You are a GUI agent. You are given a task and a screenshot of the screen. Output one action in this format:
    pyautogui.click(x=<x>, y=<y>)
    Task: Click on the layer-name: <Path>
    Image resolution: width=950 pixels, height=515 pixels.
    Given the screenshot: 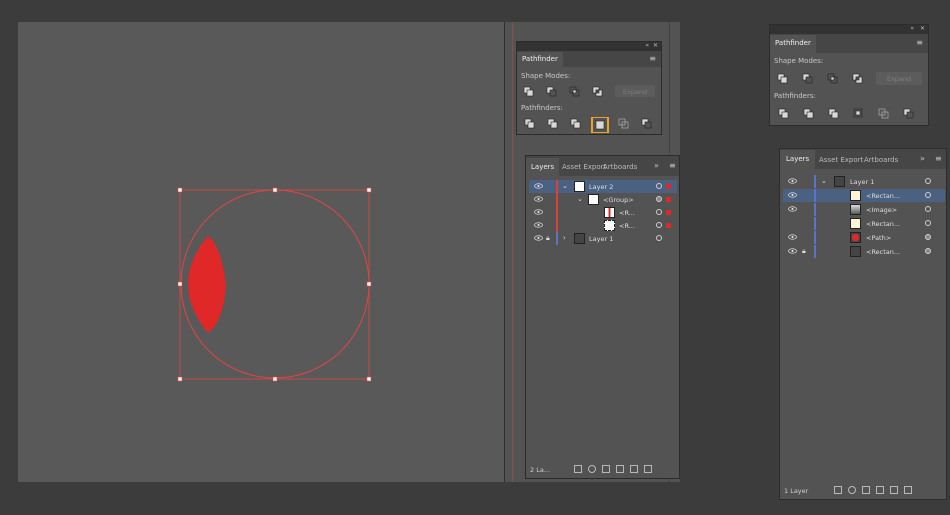 What is the action you would take?
    pyautogui.click(x=878, y=238)
    